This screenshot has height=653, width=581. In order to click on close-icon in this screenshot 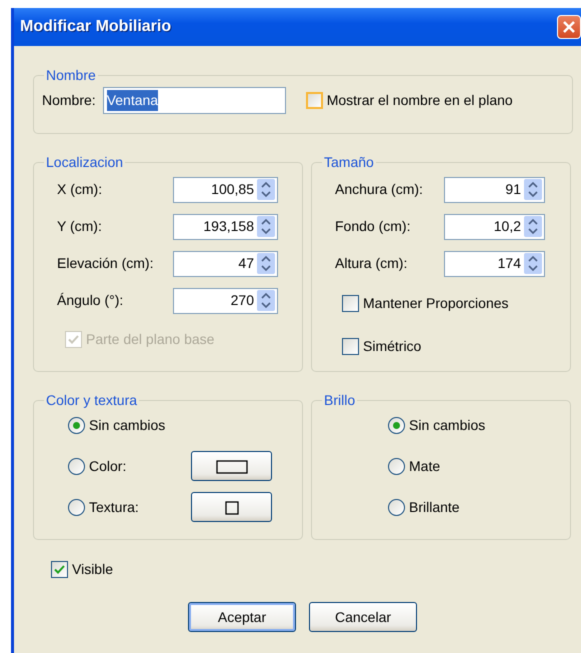, I will do `click(569, 27)`.